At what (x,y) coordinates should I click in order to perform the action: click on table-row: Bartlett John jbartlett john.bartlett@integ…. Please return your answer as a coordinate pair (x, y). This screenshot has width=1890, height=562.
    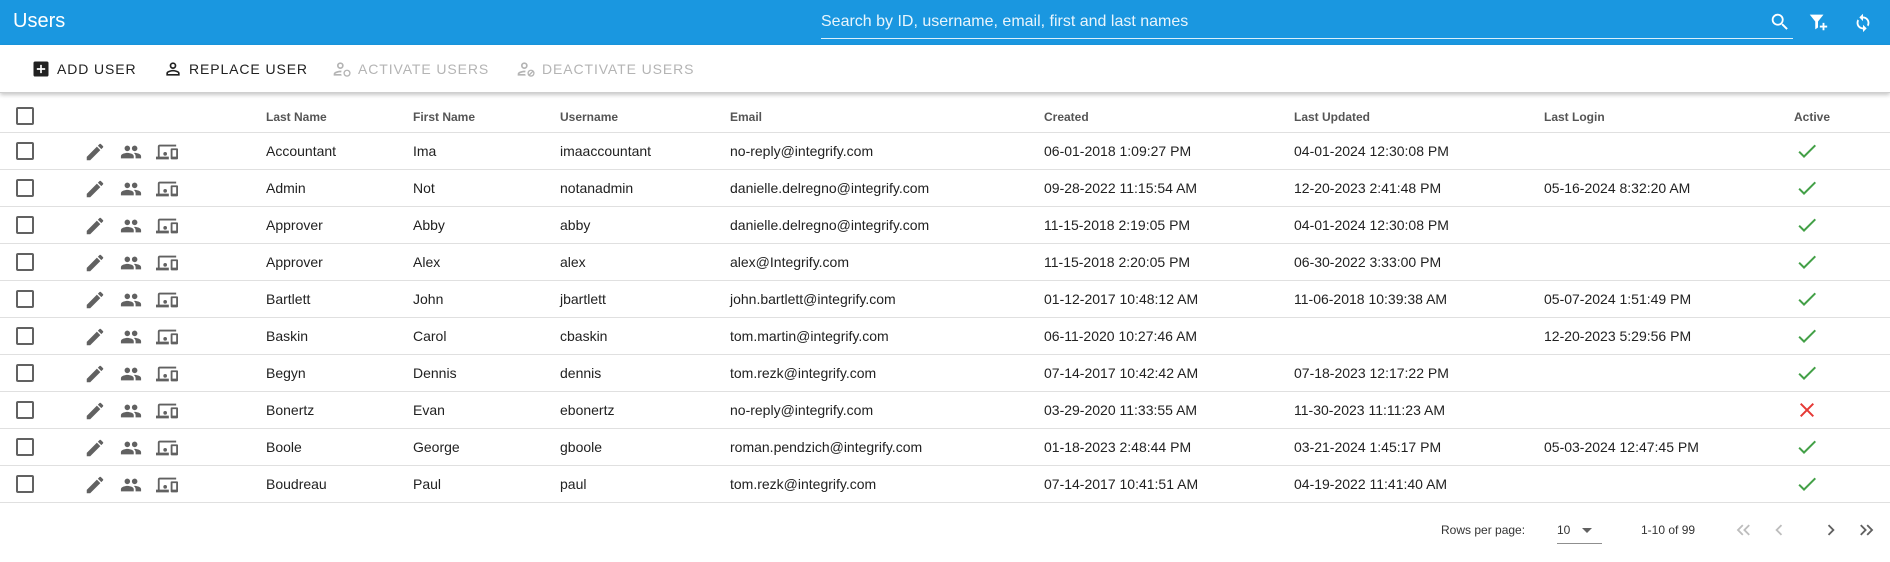
    Looking at the image, I should click on (945, 299).